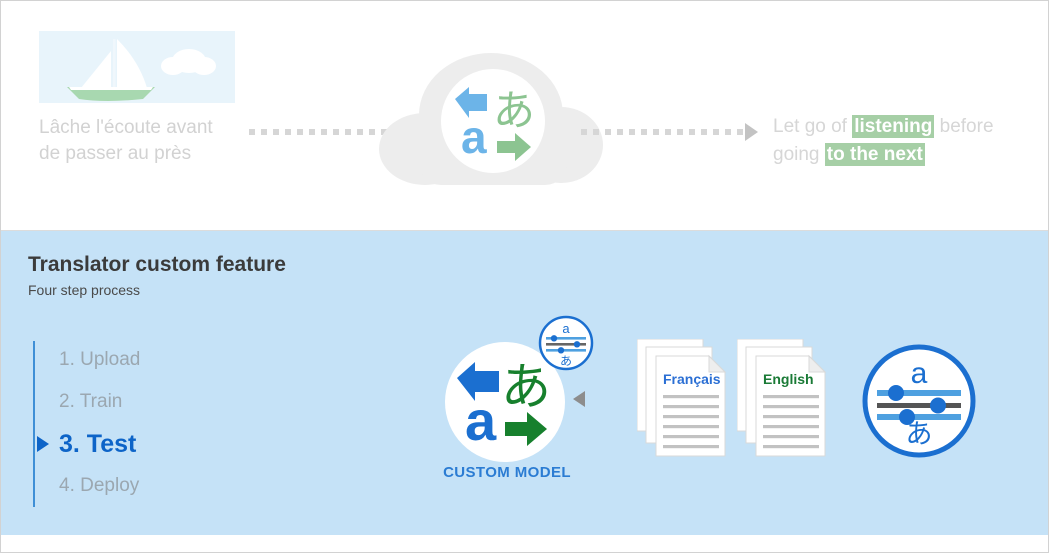  I want to click on translator-glyph-svg: a あ, so click(495, 124).